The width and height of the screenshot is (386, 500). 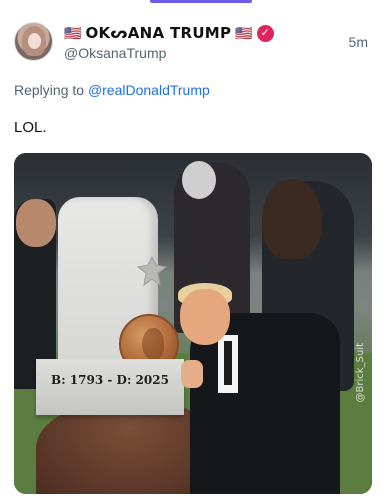 What do you see at coordinates (158, 33) in the screenshot?
I see `display-name: OKᔕANA TRUMP` at bounding box center [158, 33].